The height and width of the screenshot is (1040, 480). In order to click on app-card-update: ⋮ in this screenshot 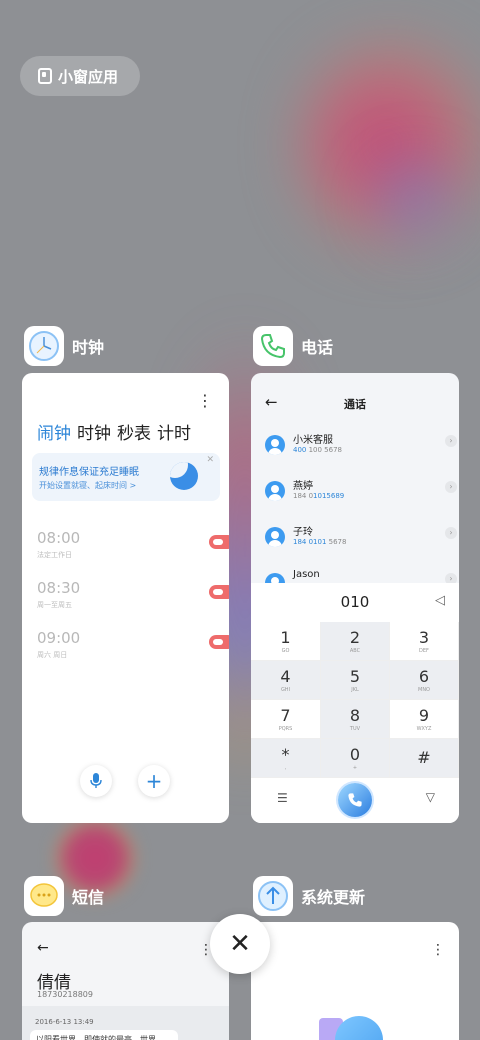, I will do `click(355, 981)`.